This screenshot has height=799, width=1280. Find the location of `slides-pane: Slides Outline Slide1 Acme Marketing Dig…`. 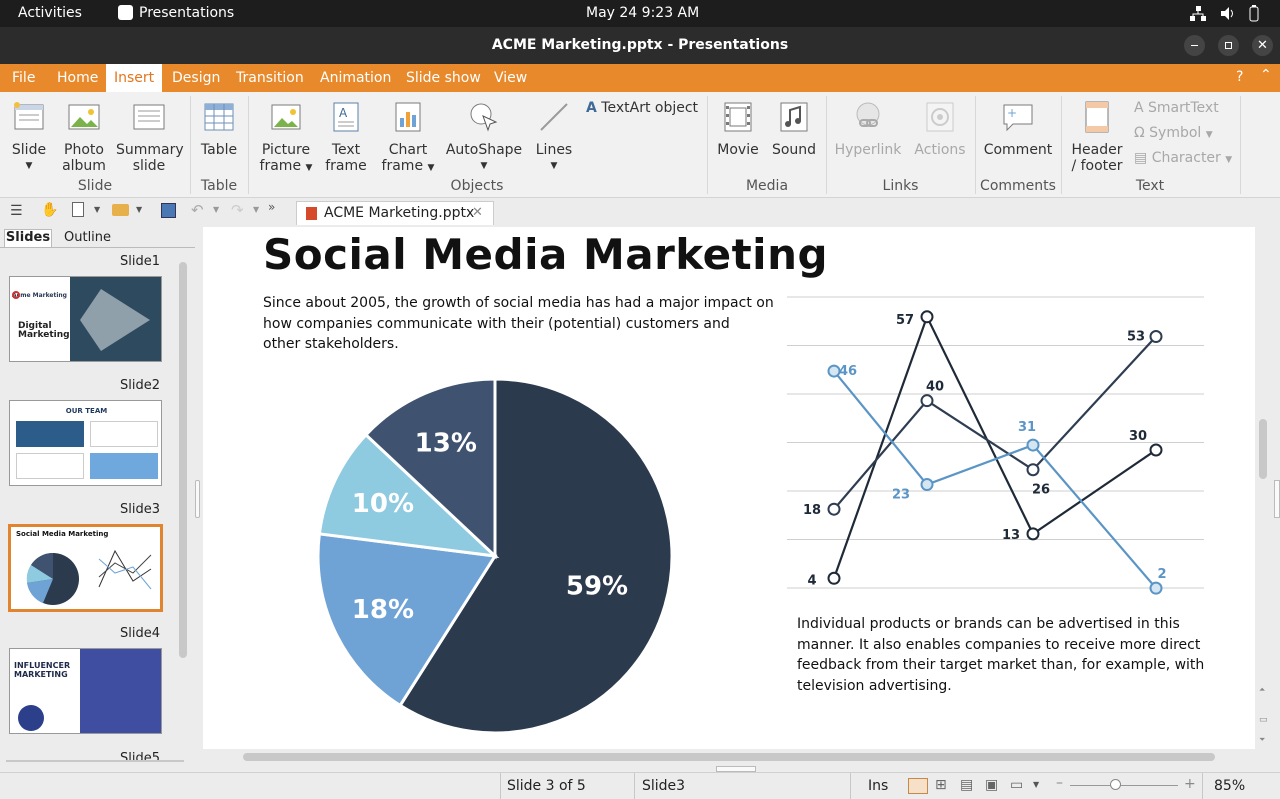

slides-pane: Slides Outline Slide1 Acme Marketing Dig… is located at coordinates (97, 501).